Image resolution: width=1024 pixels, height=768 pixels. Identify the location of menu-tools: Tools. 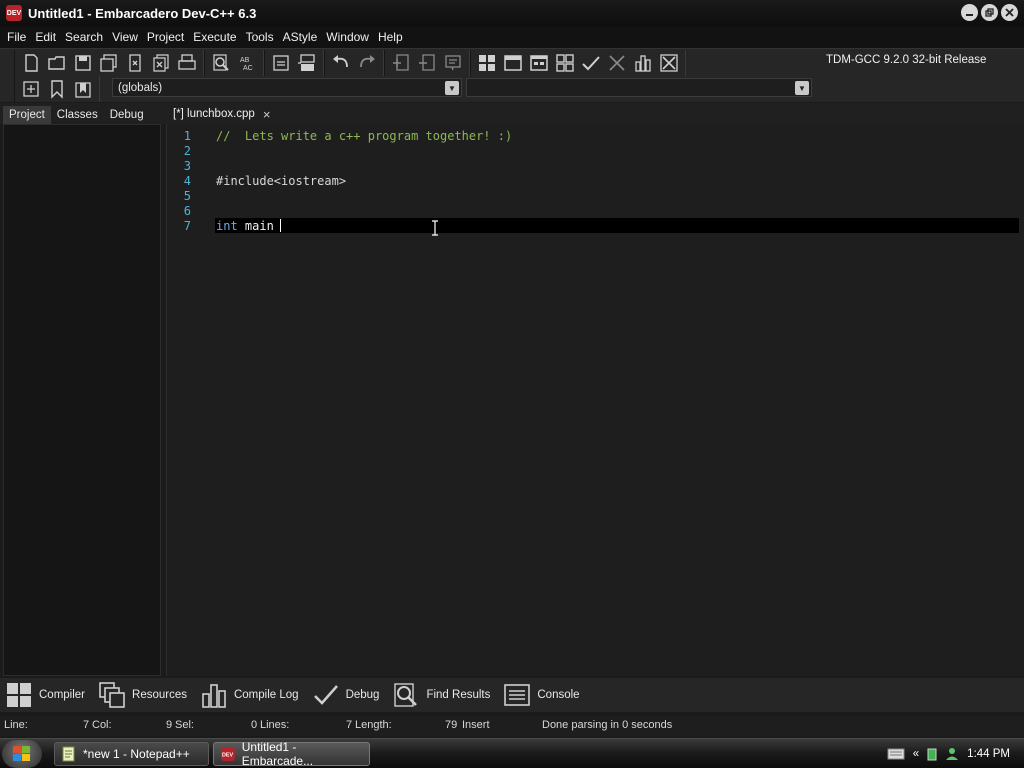
(260, 37).